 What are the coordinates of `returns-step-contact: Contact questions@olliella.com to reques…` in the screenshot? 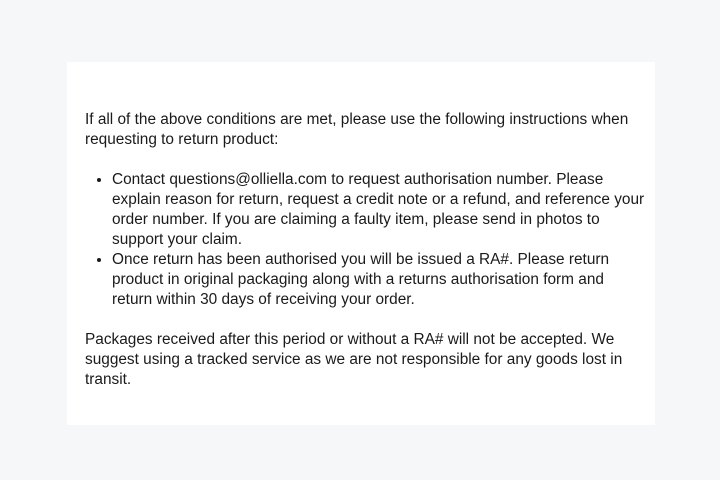 It's located at (378, 210).